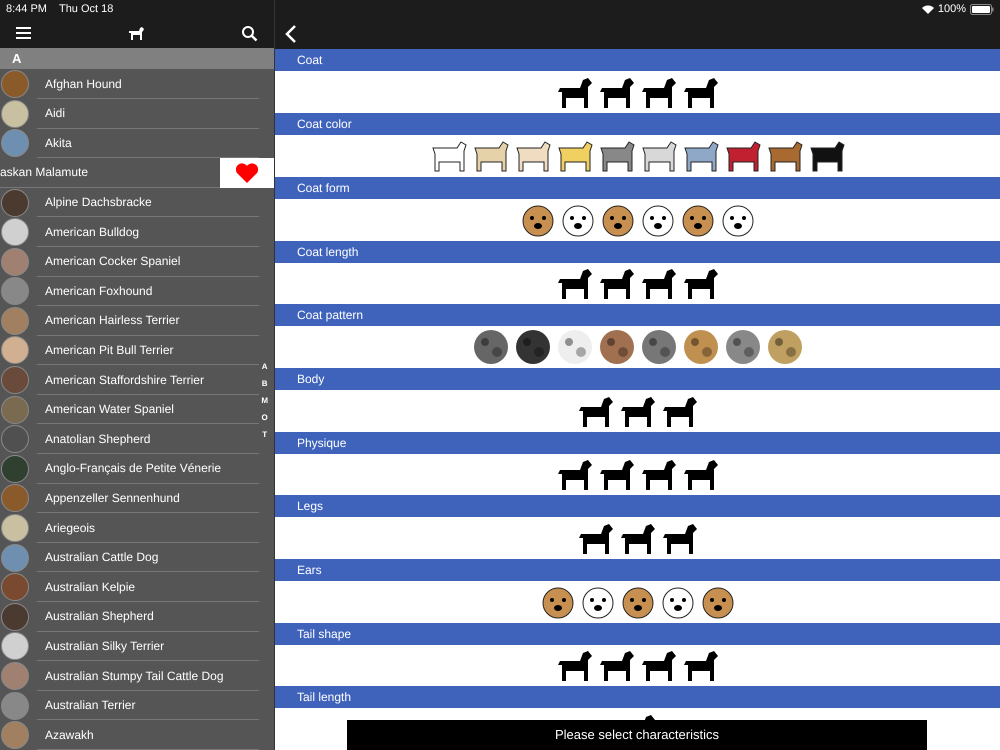 The height and width of the screenshot is (750, 1000). What do you see at coordinates (97, 439) in the screenshot?
I see `breed-name: Anatolian Shepherd` at bounding box center [97, 439].